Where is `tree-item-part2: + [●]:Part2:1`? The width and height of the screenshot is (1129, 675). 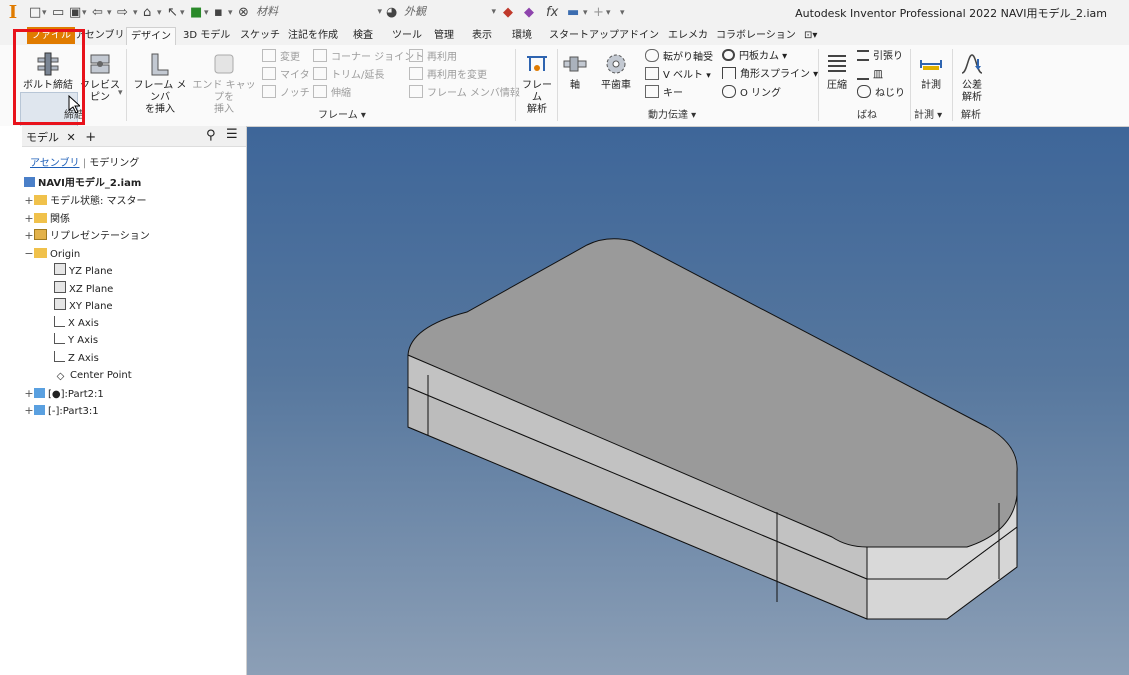 tree-item-part2: + [●]:Part2:1 is located at coordinates (63, 394).